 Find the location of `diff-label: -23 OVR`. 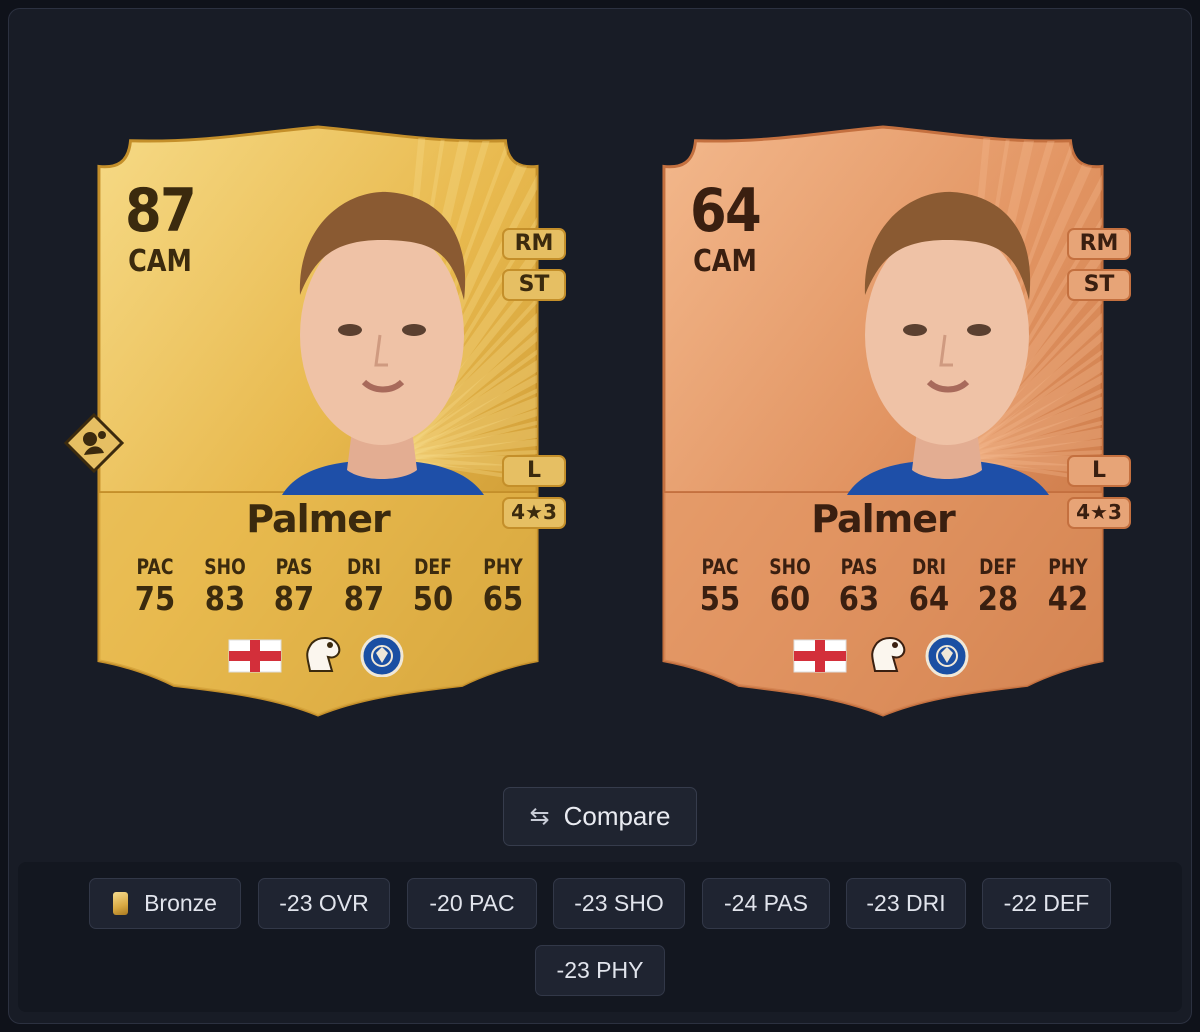

diff-label: -23 OVR is located at coordinates (324, 903).